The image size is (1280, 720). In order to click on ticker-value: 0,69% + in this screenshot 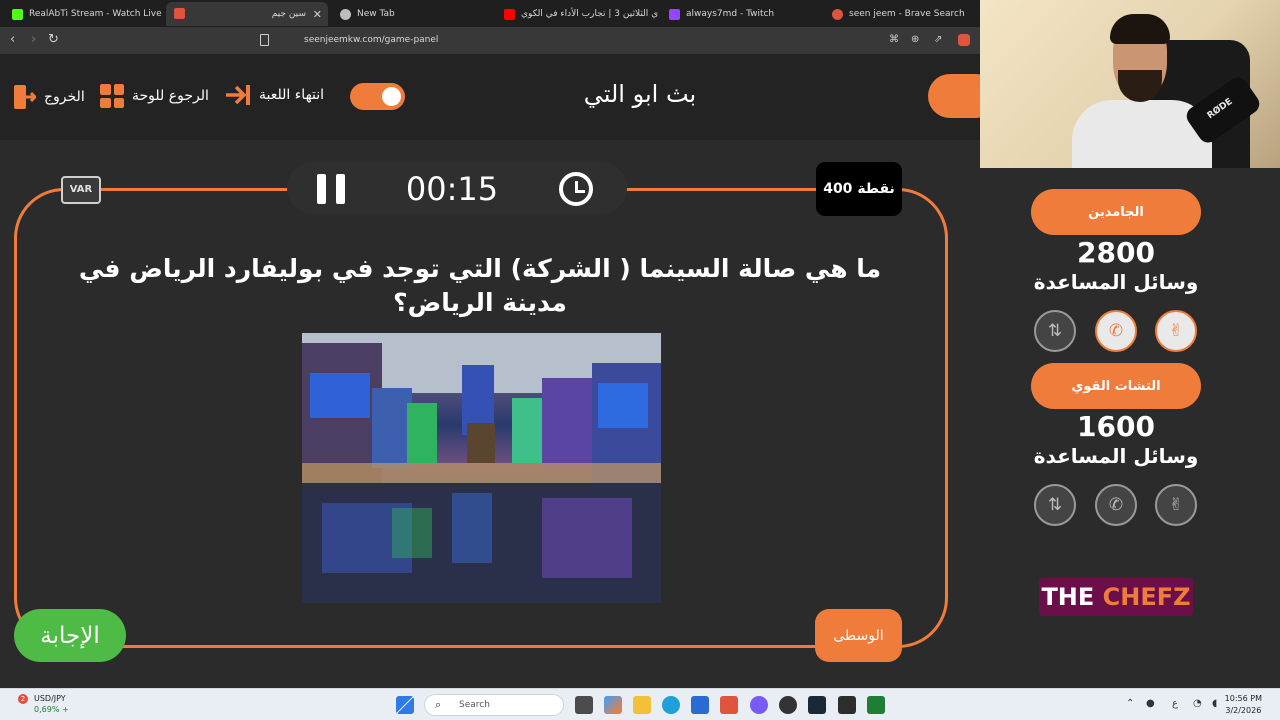, I will do `click(51, 709)`.